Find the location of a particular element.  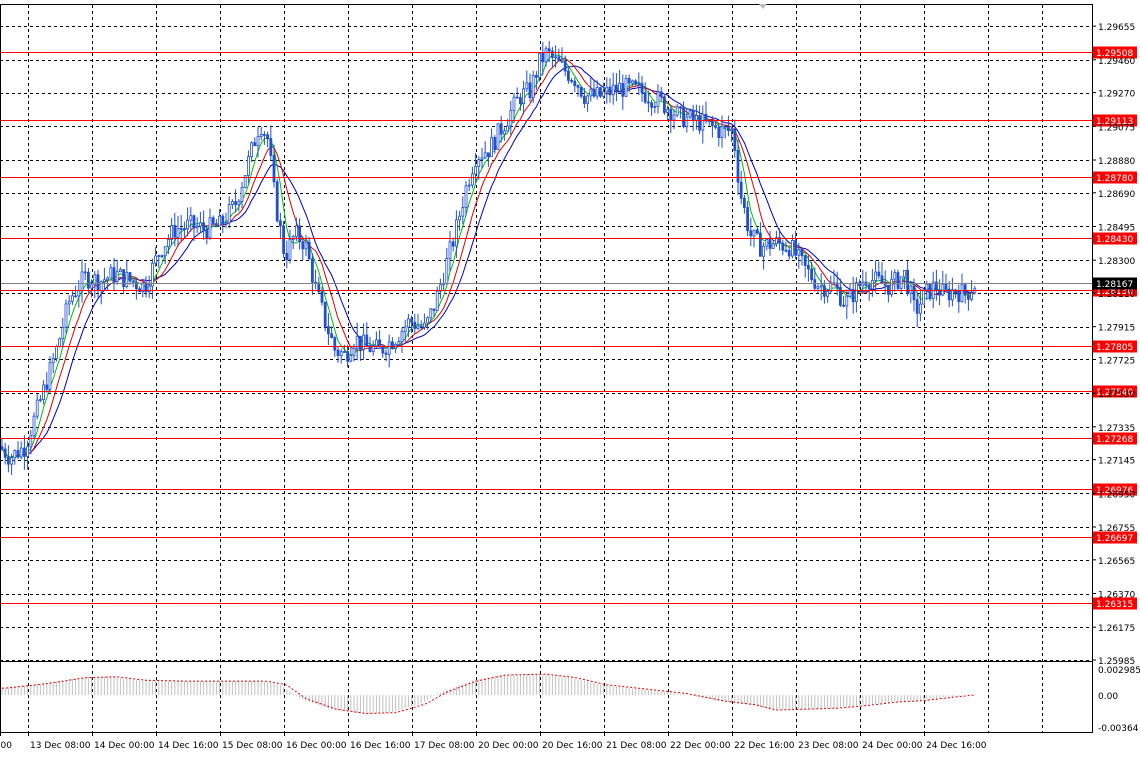

y-tick-label: 1.26950 is located at coordinates (1116, 495).